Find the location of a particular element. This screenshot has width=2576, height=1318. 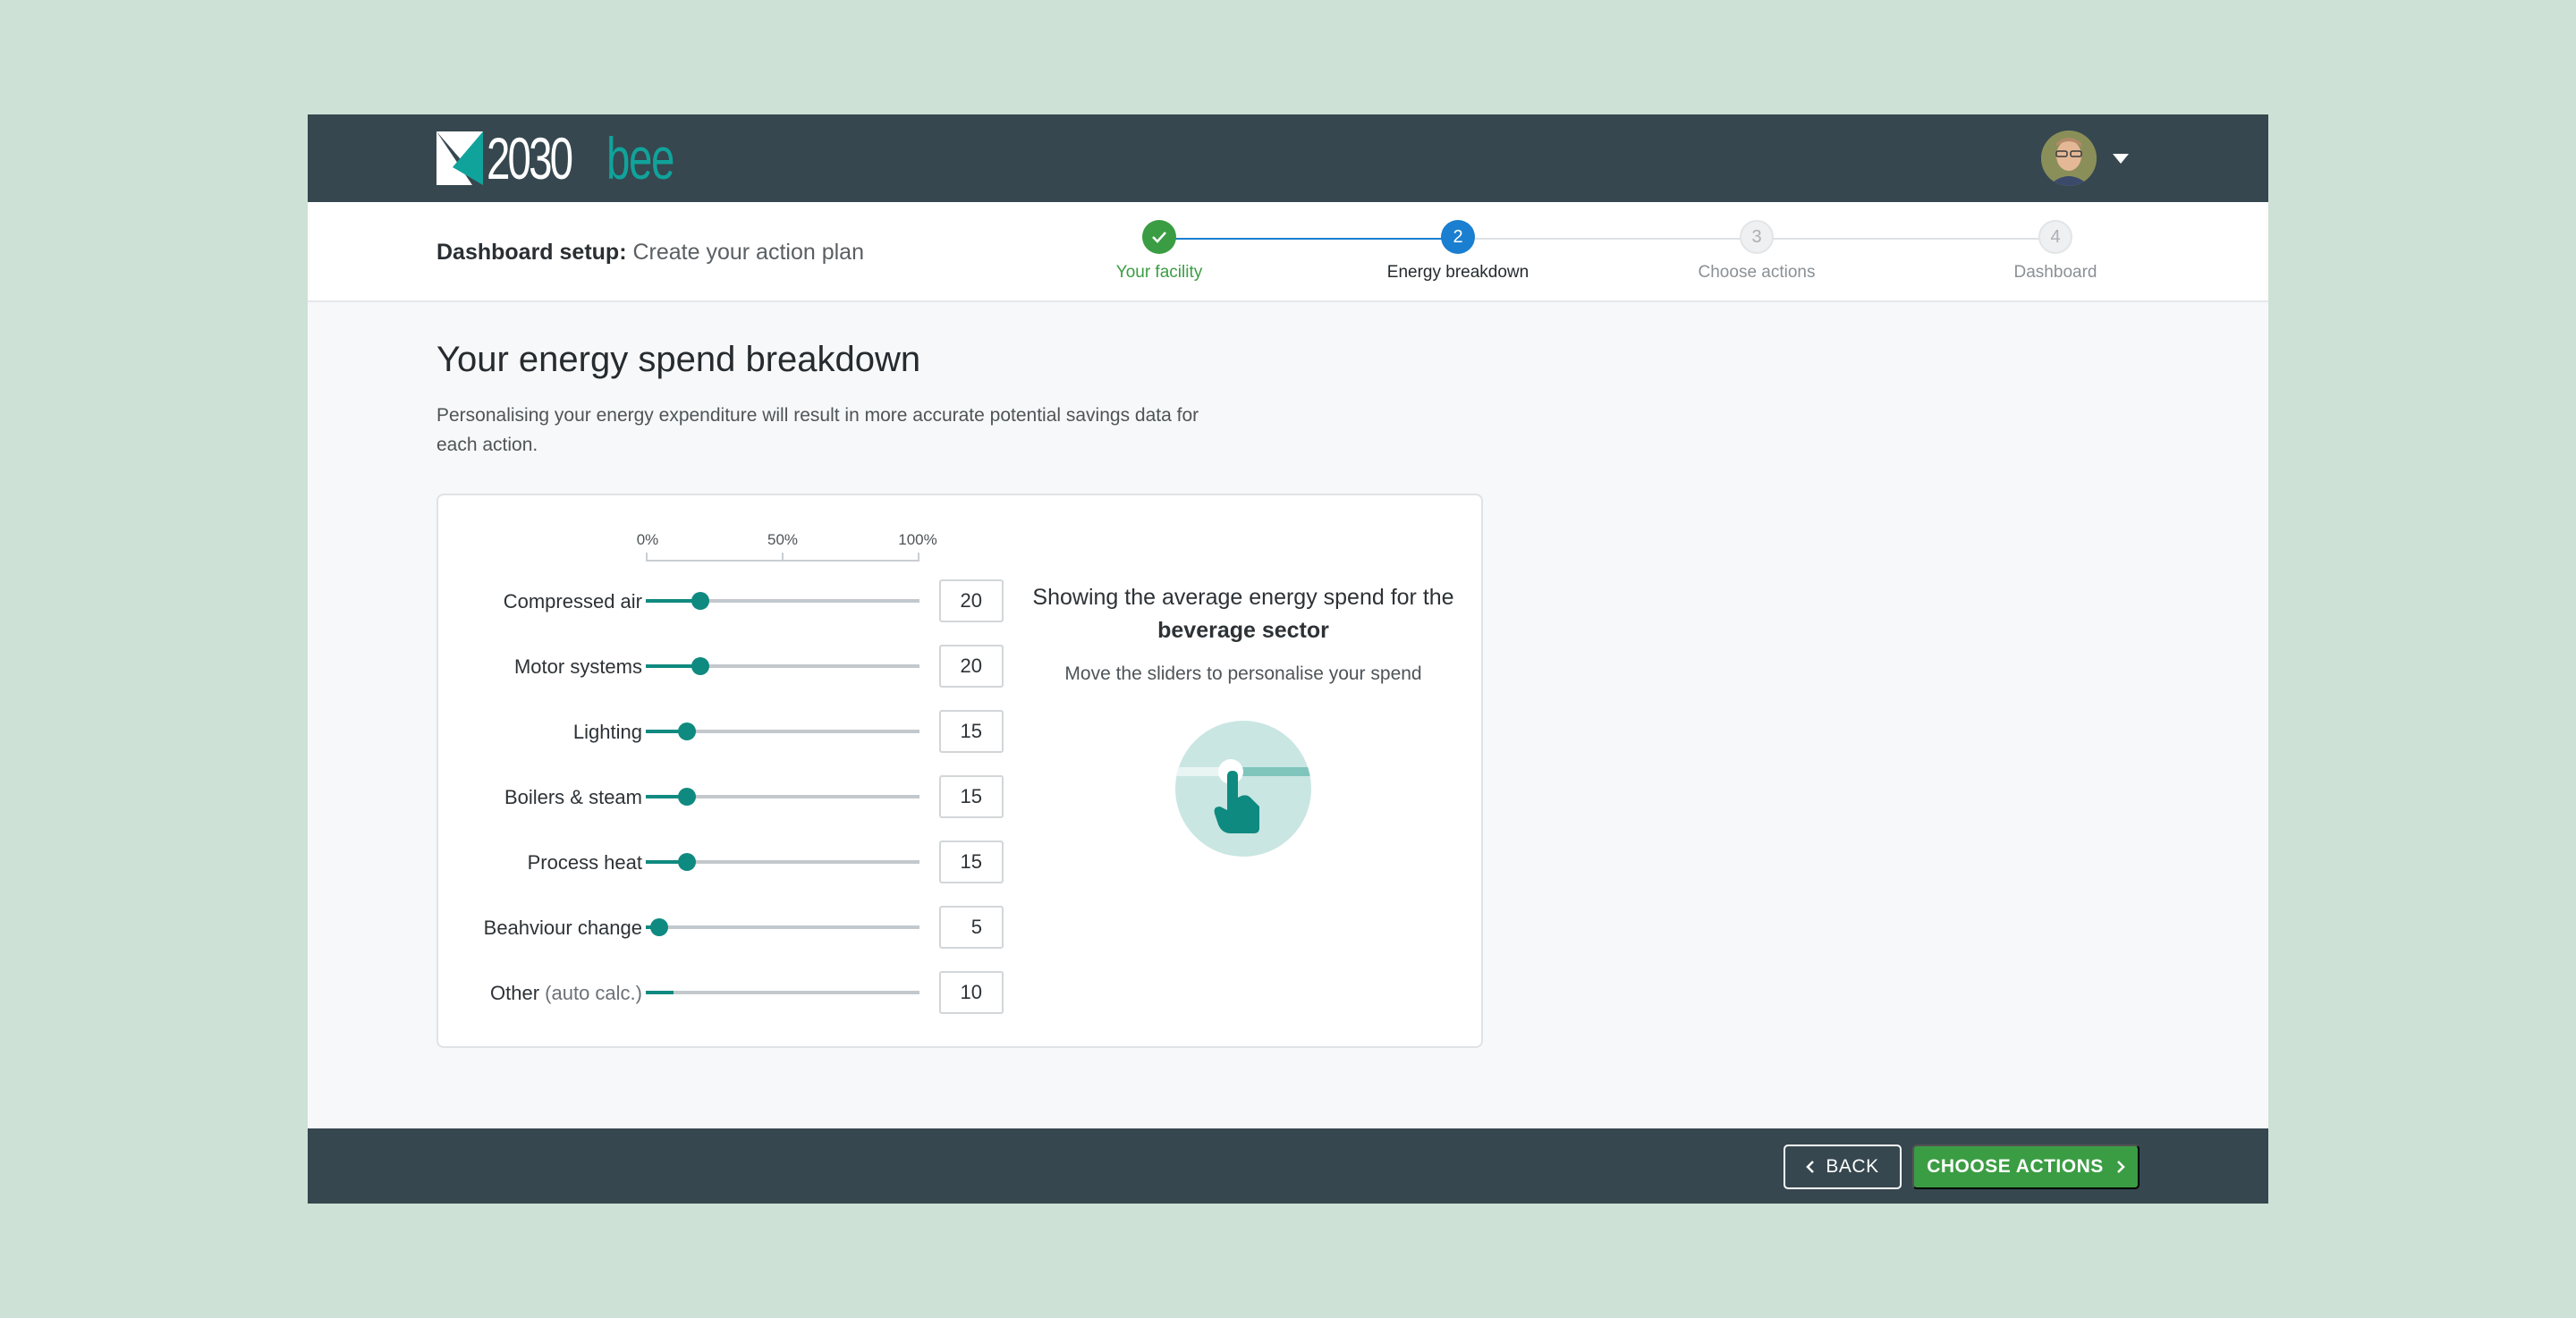

scale-label-mid: 50% is located at coordinates (783, 540).